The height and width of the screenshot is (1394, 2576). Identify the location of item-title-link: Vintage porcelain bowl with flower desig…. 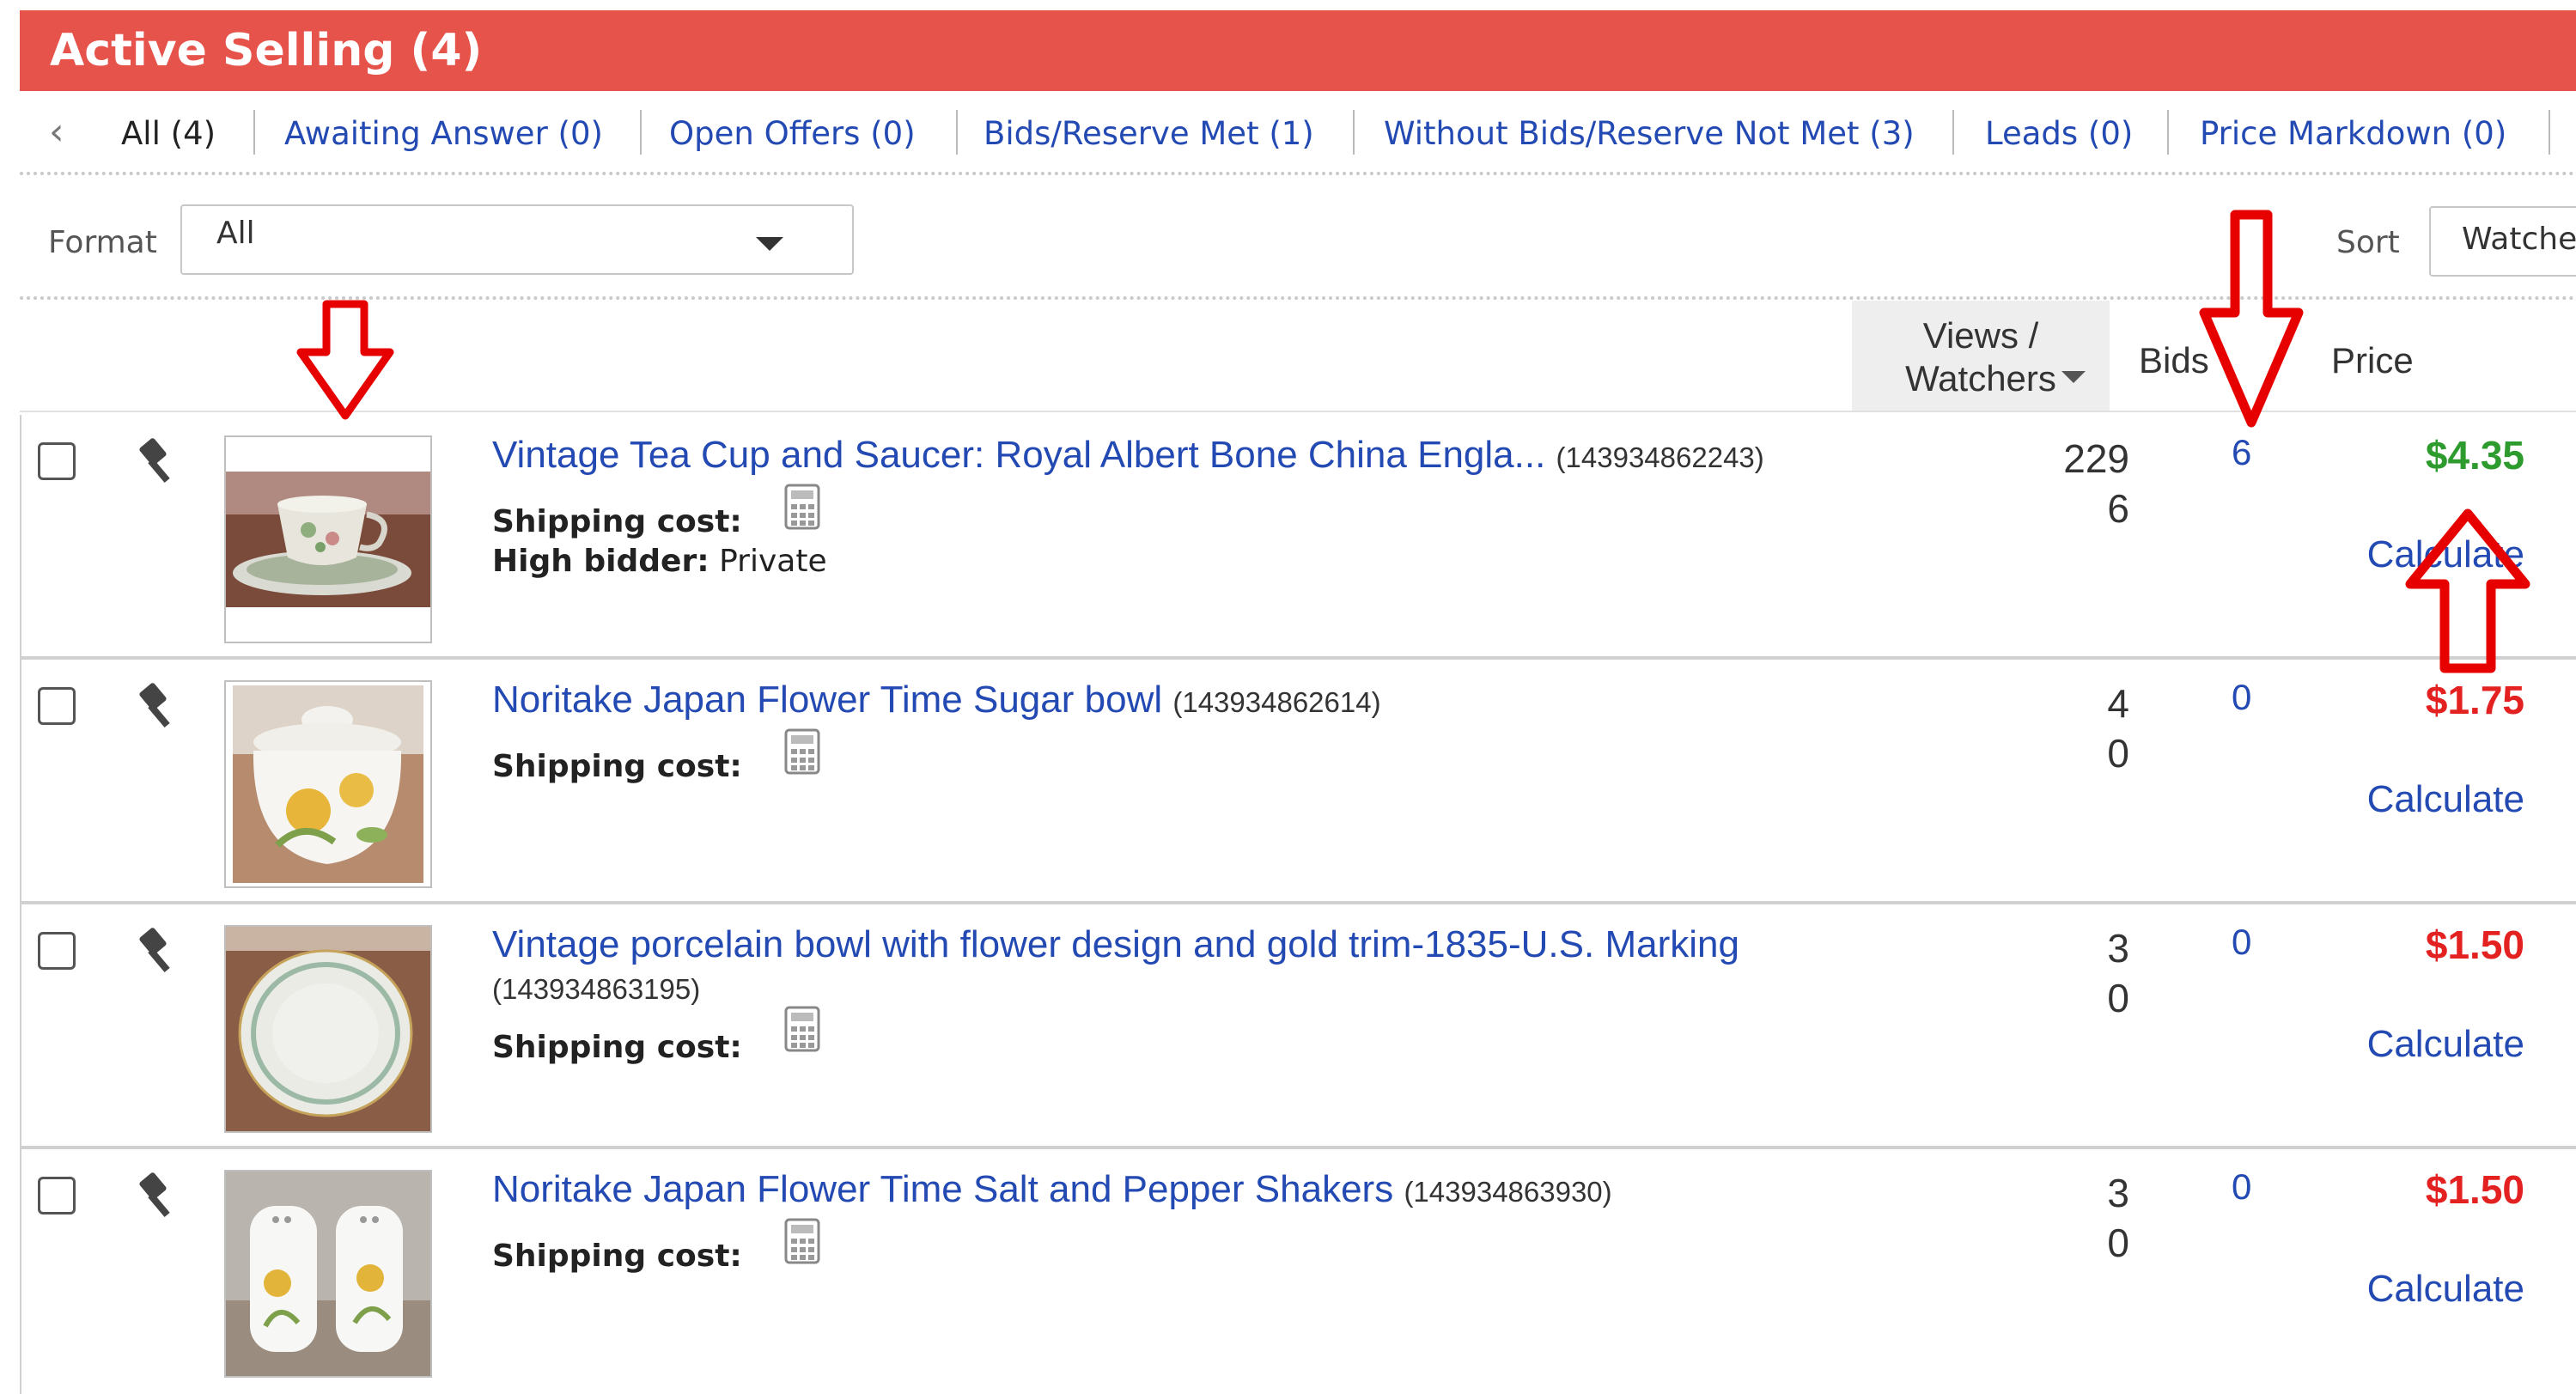
(1115, 944).